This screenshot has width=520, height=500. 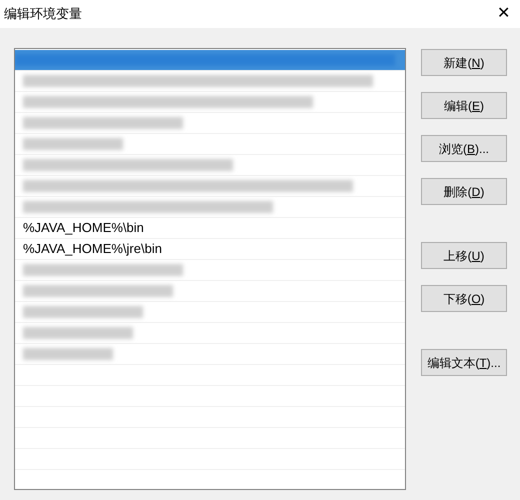 I want to click on close-button: ✕, so click(x=503, y=14).